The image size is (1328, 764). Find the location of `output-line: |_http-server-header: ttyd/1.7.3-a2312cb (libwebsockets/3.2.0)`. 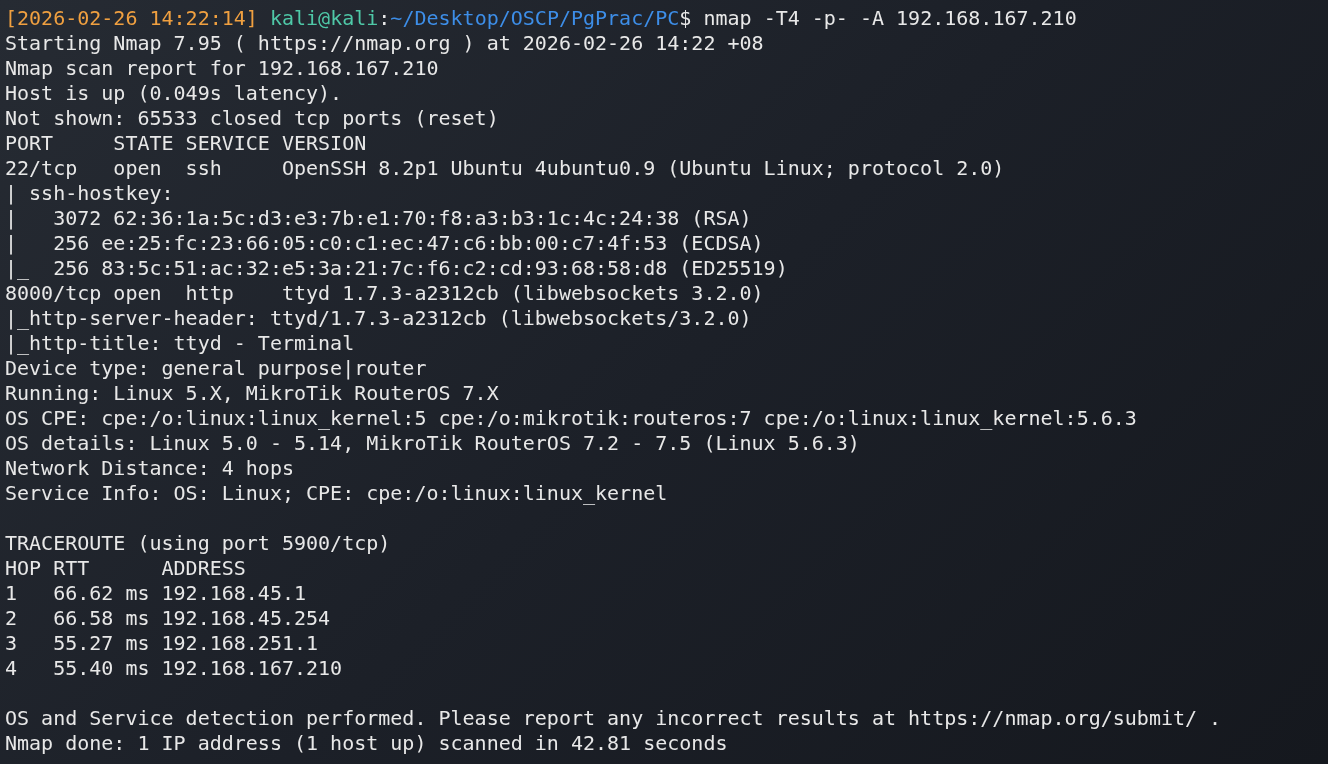

output-line: |_http-server-header: ttyd/1.7.3-a2312cb (libwebsockets/3.2.0) is located at coordinates (379, 318).